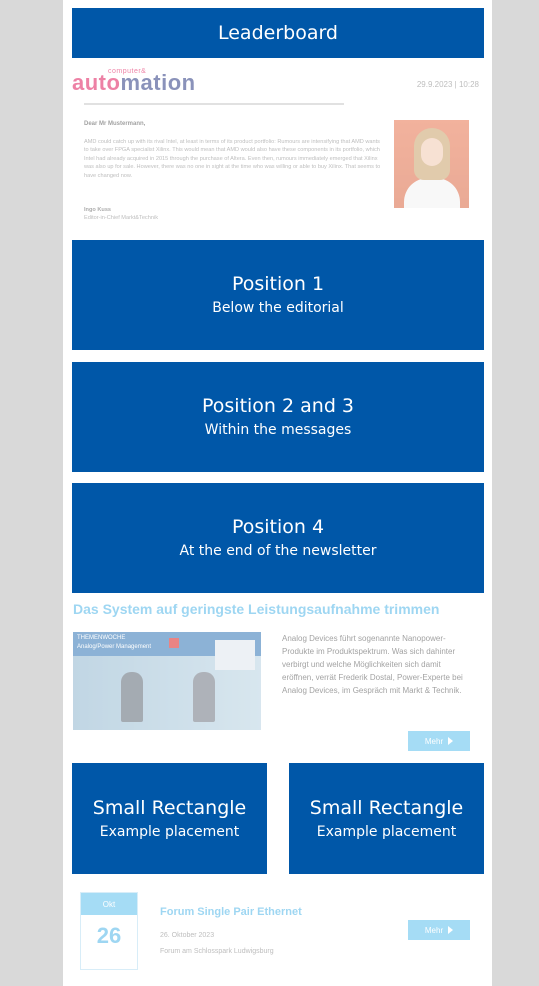  Describe the element at coordinates (278, 551) in the screenshot. I see `position-4-subtitle: At the end of the newsletter` at that location.